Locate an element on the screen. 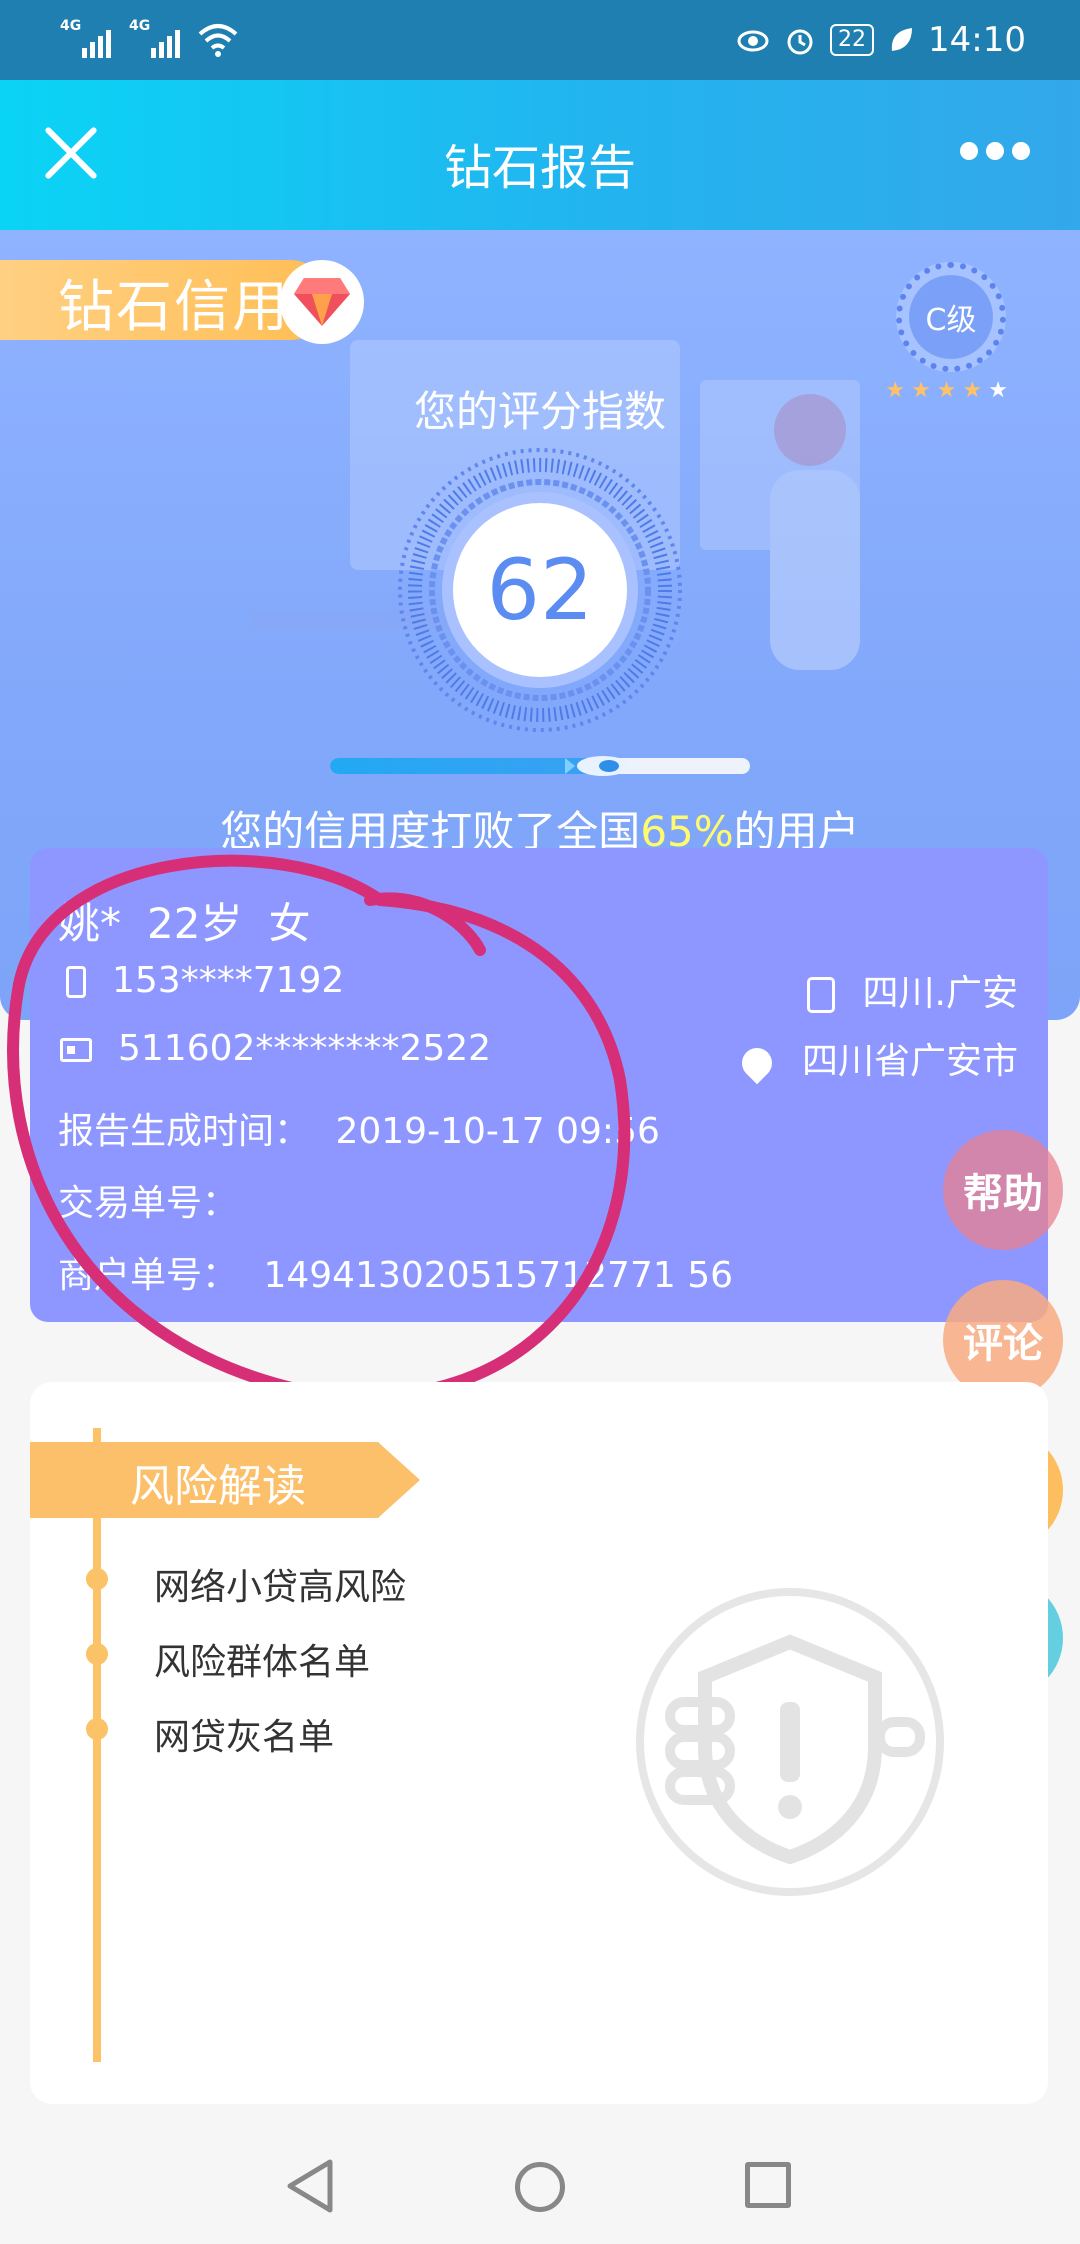  power-saving-leaf-icon is located at coordinates (902, 39).